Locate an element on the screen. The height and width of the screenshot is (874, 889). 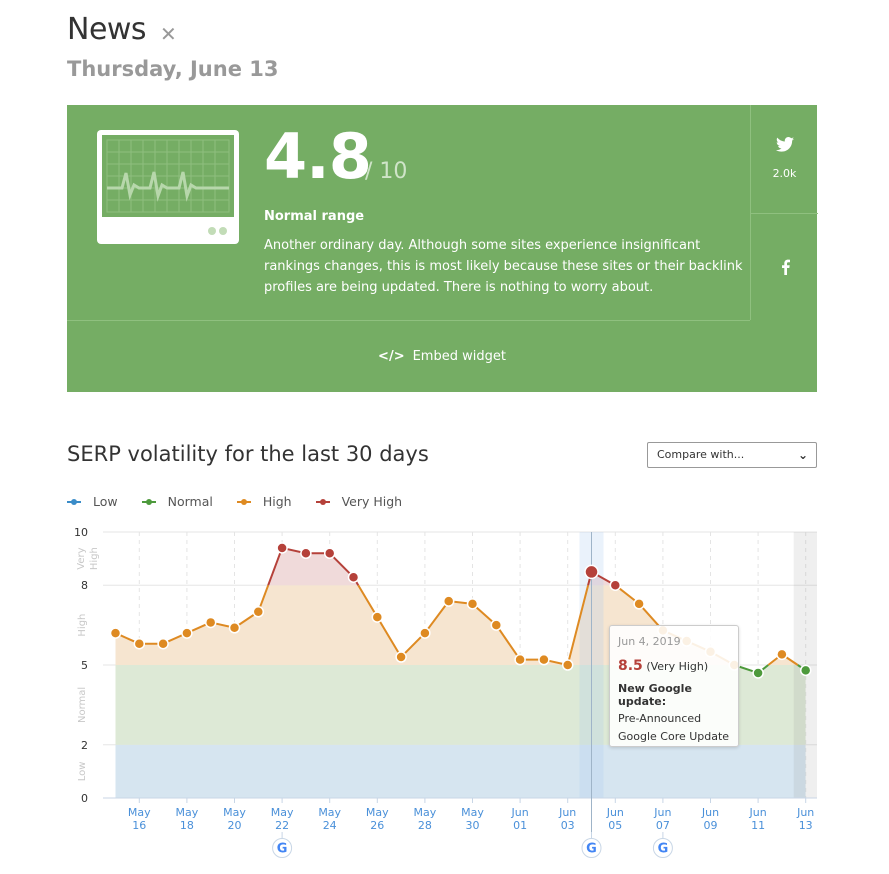
band-label: Normal is located at coordinates (82, 705).